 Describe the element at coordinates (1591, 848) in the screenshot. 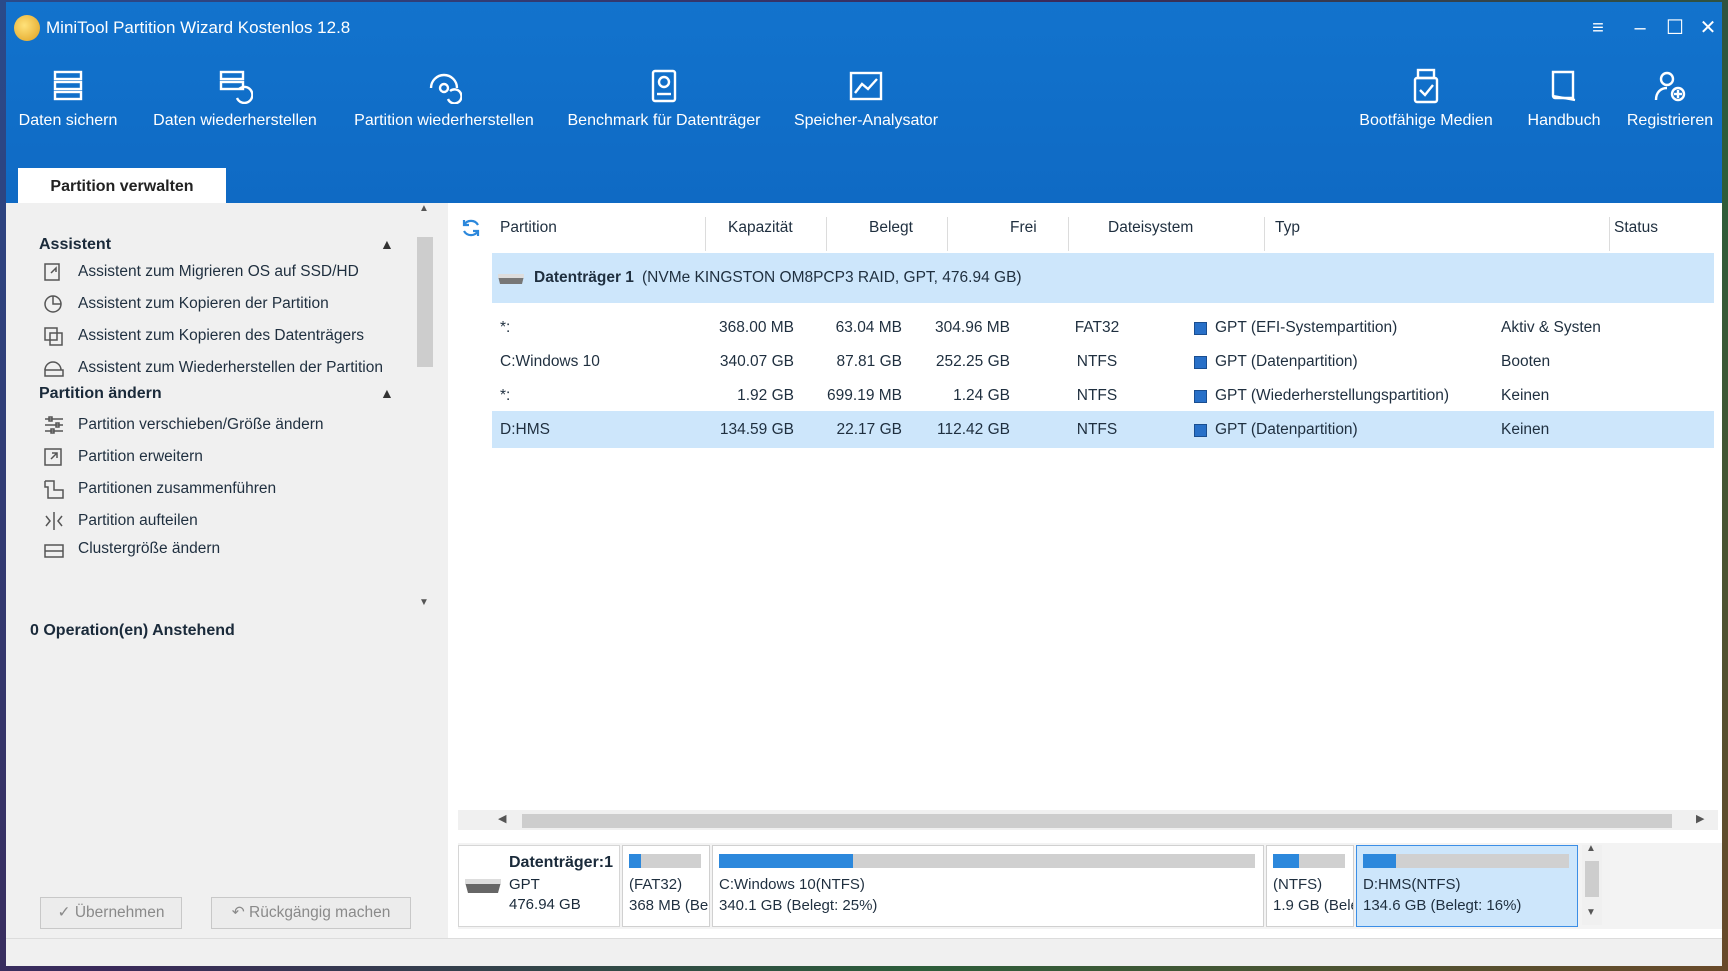

I see `diskmap-scroll-up-icon: ▲` at that location.